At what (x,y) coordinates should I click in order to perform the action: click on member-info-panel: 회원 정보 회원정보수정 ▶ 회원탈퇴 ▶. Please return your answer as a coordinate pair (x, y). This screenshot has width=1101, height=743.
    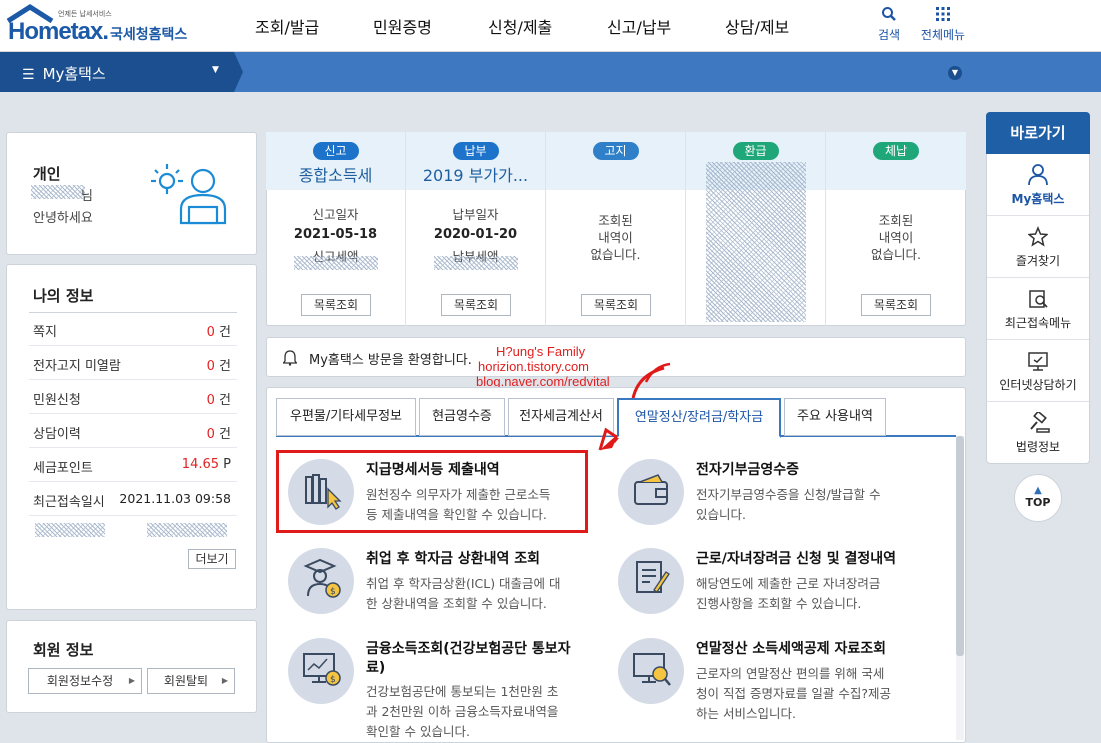
    Looking at the image, I should click on (131, 666).